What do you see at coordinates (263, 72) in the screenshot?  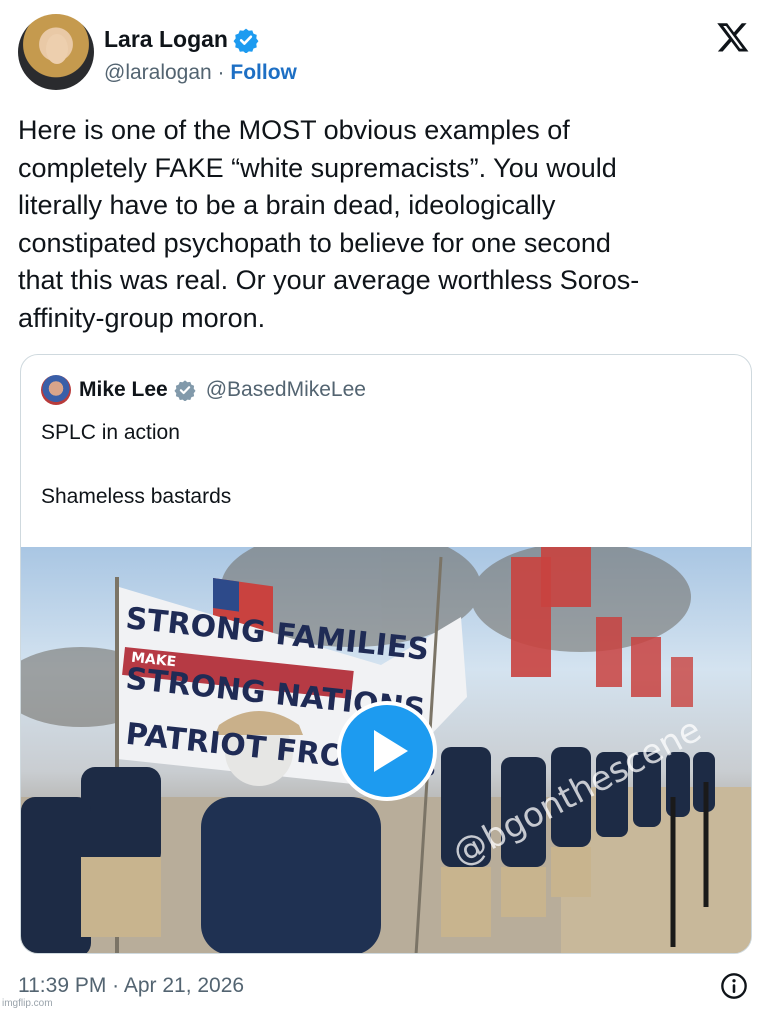 I see `follow-button: Follow` at bounding box center [263, 72].